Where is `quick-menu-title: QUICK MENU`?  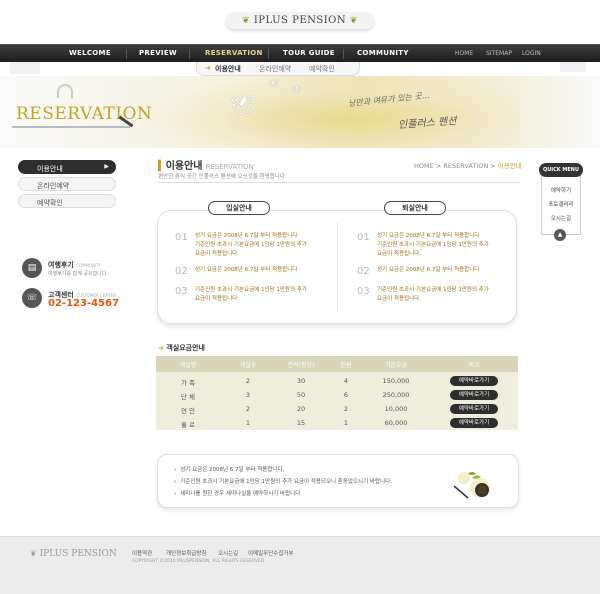 quick-menu-title: QUICK MENU is located at coordinates (561, 170).